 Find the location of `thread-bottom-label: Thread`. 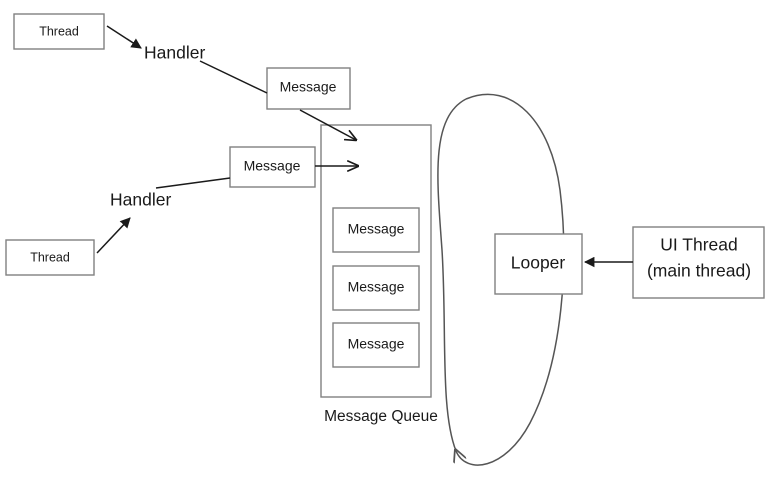

thread-bottom-label: Thread is located at coordinates (50, 257).